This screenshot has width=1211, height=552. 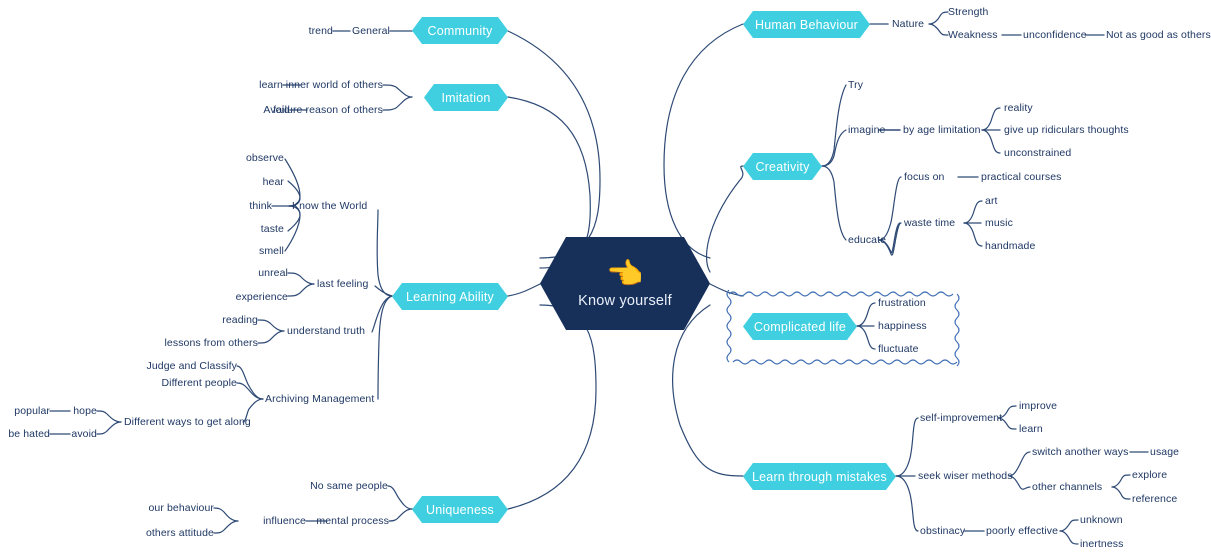 I want to click on leaf-frustration: frustration, so click(x=902, y=303).